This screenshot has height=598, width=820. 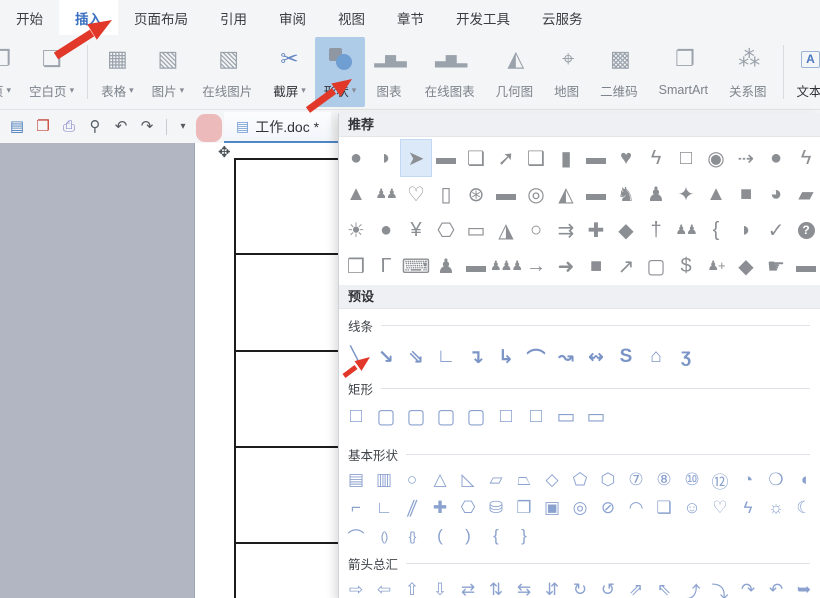 What do you see at coordinates (524, 480) in the screenshot?
I see `trapezoid-shape: ⏢` at bounding box center [524, 480].